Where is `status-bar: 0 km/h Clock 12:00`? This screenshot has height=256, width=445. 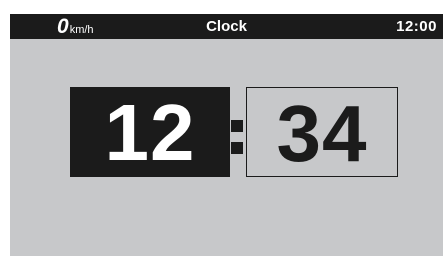
status-bar: 0 km/h Clock 12:00 is located at coordinates (226, 26).